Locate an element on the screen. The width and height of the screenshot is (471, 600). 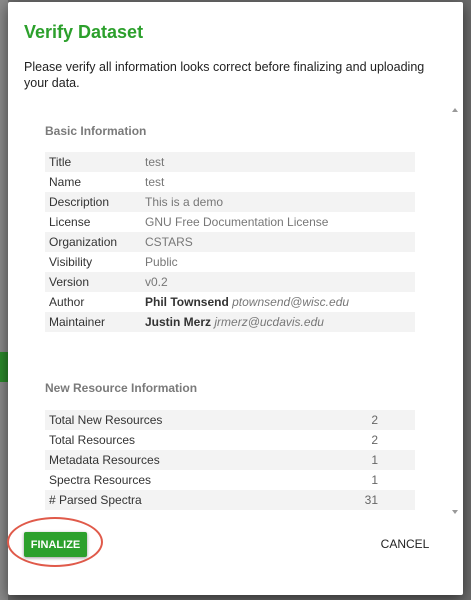
table-row: Author Phil Townsend ptownsend@wisc.edu is located at coordinates (230, 302).